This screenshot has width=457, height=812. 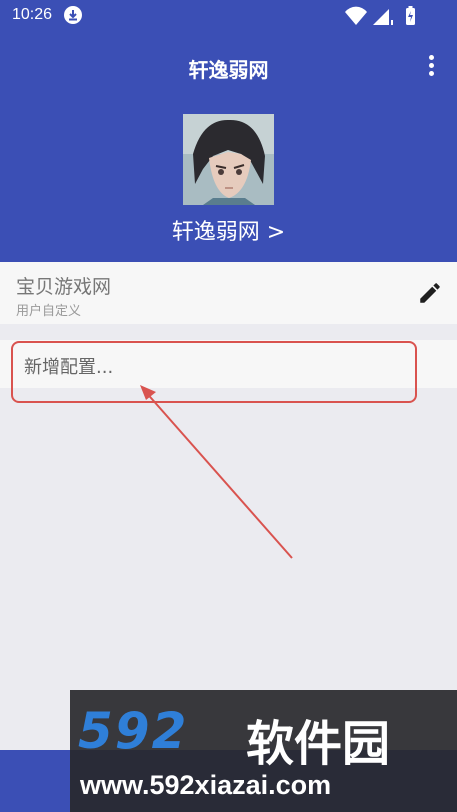 What do you see at coordinates (228, 293) in the screenshot?
I see `profile-row: 宝贝游戏网 用户自定义` at bounding box center [228, 293].